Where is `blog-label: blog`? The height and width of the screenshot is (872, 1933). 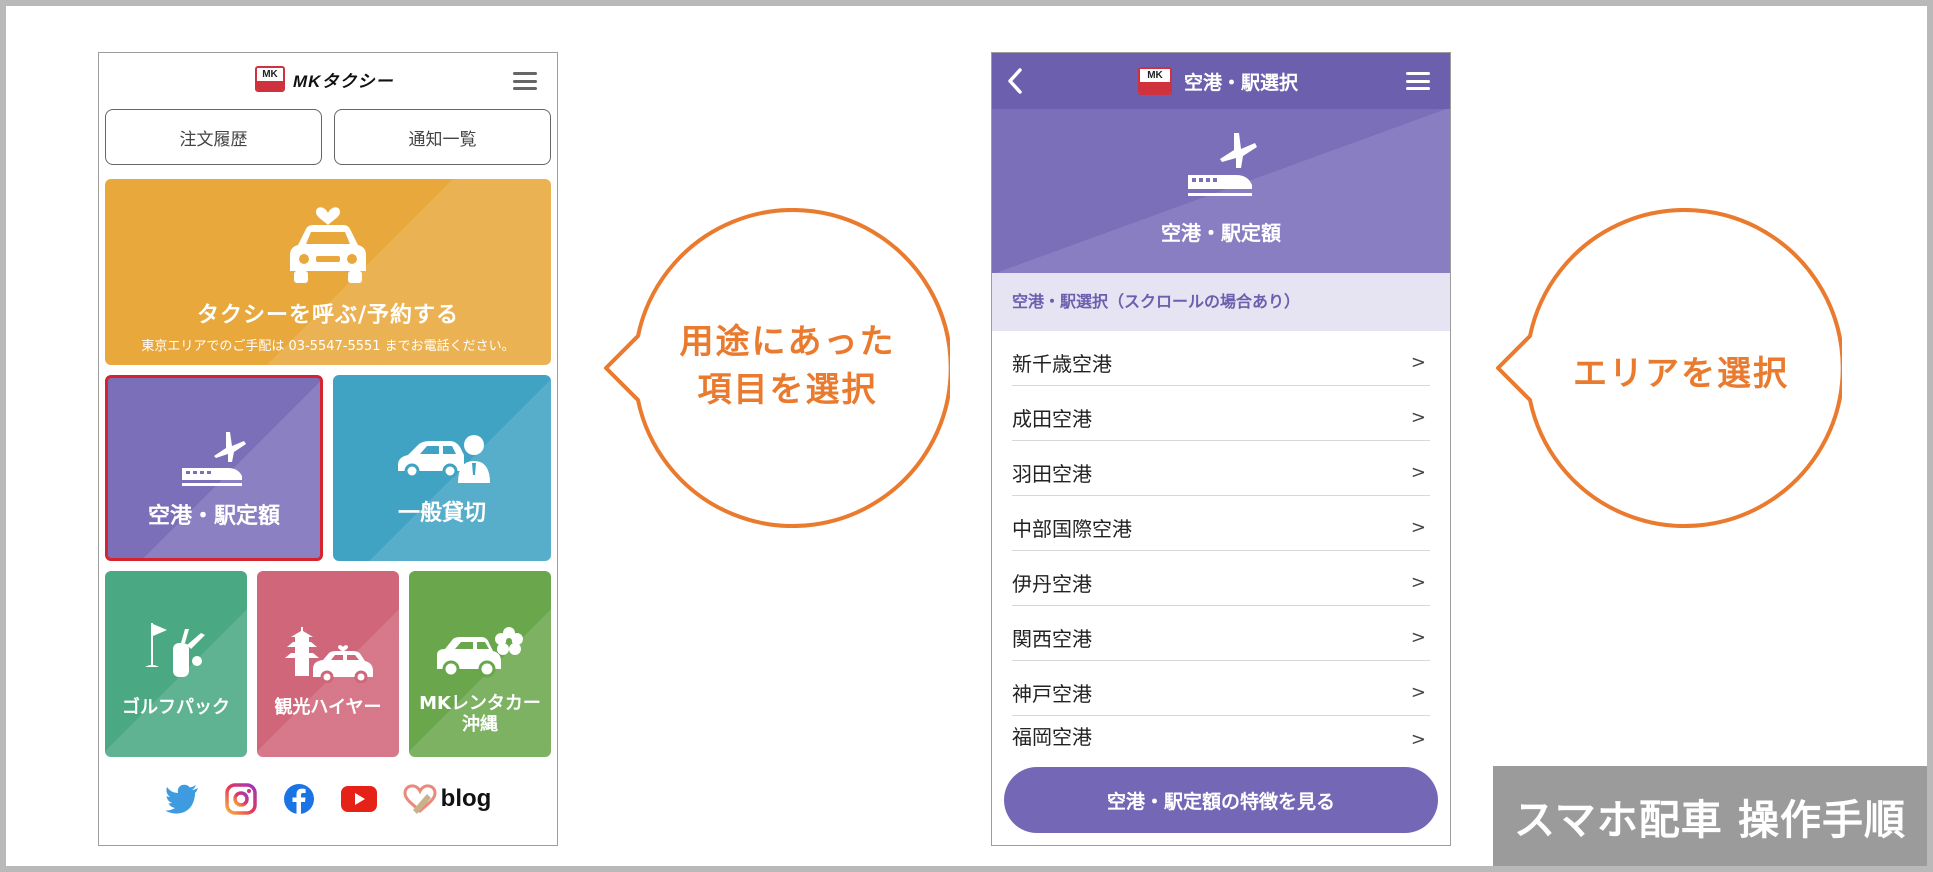
blog-label: blog is located at coordinates (466, 798).